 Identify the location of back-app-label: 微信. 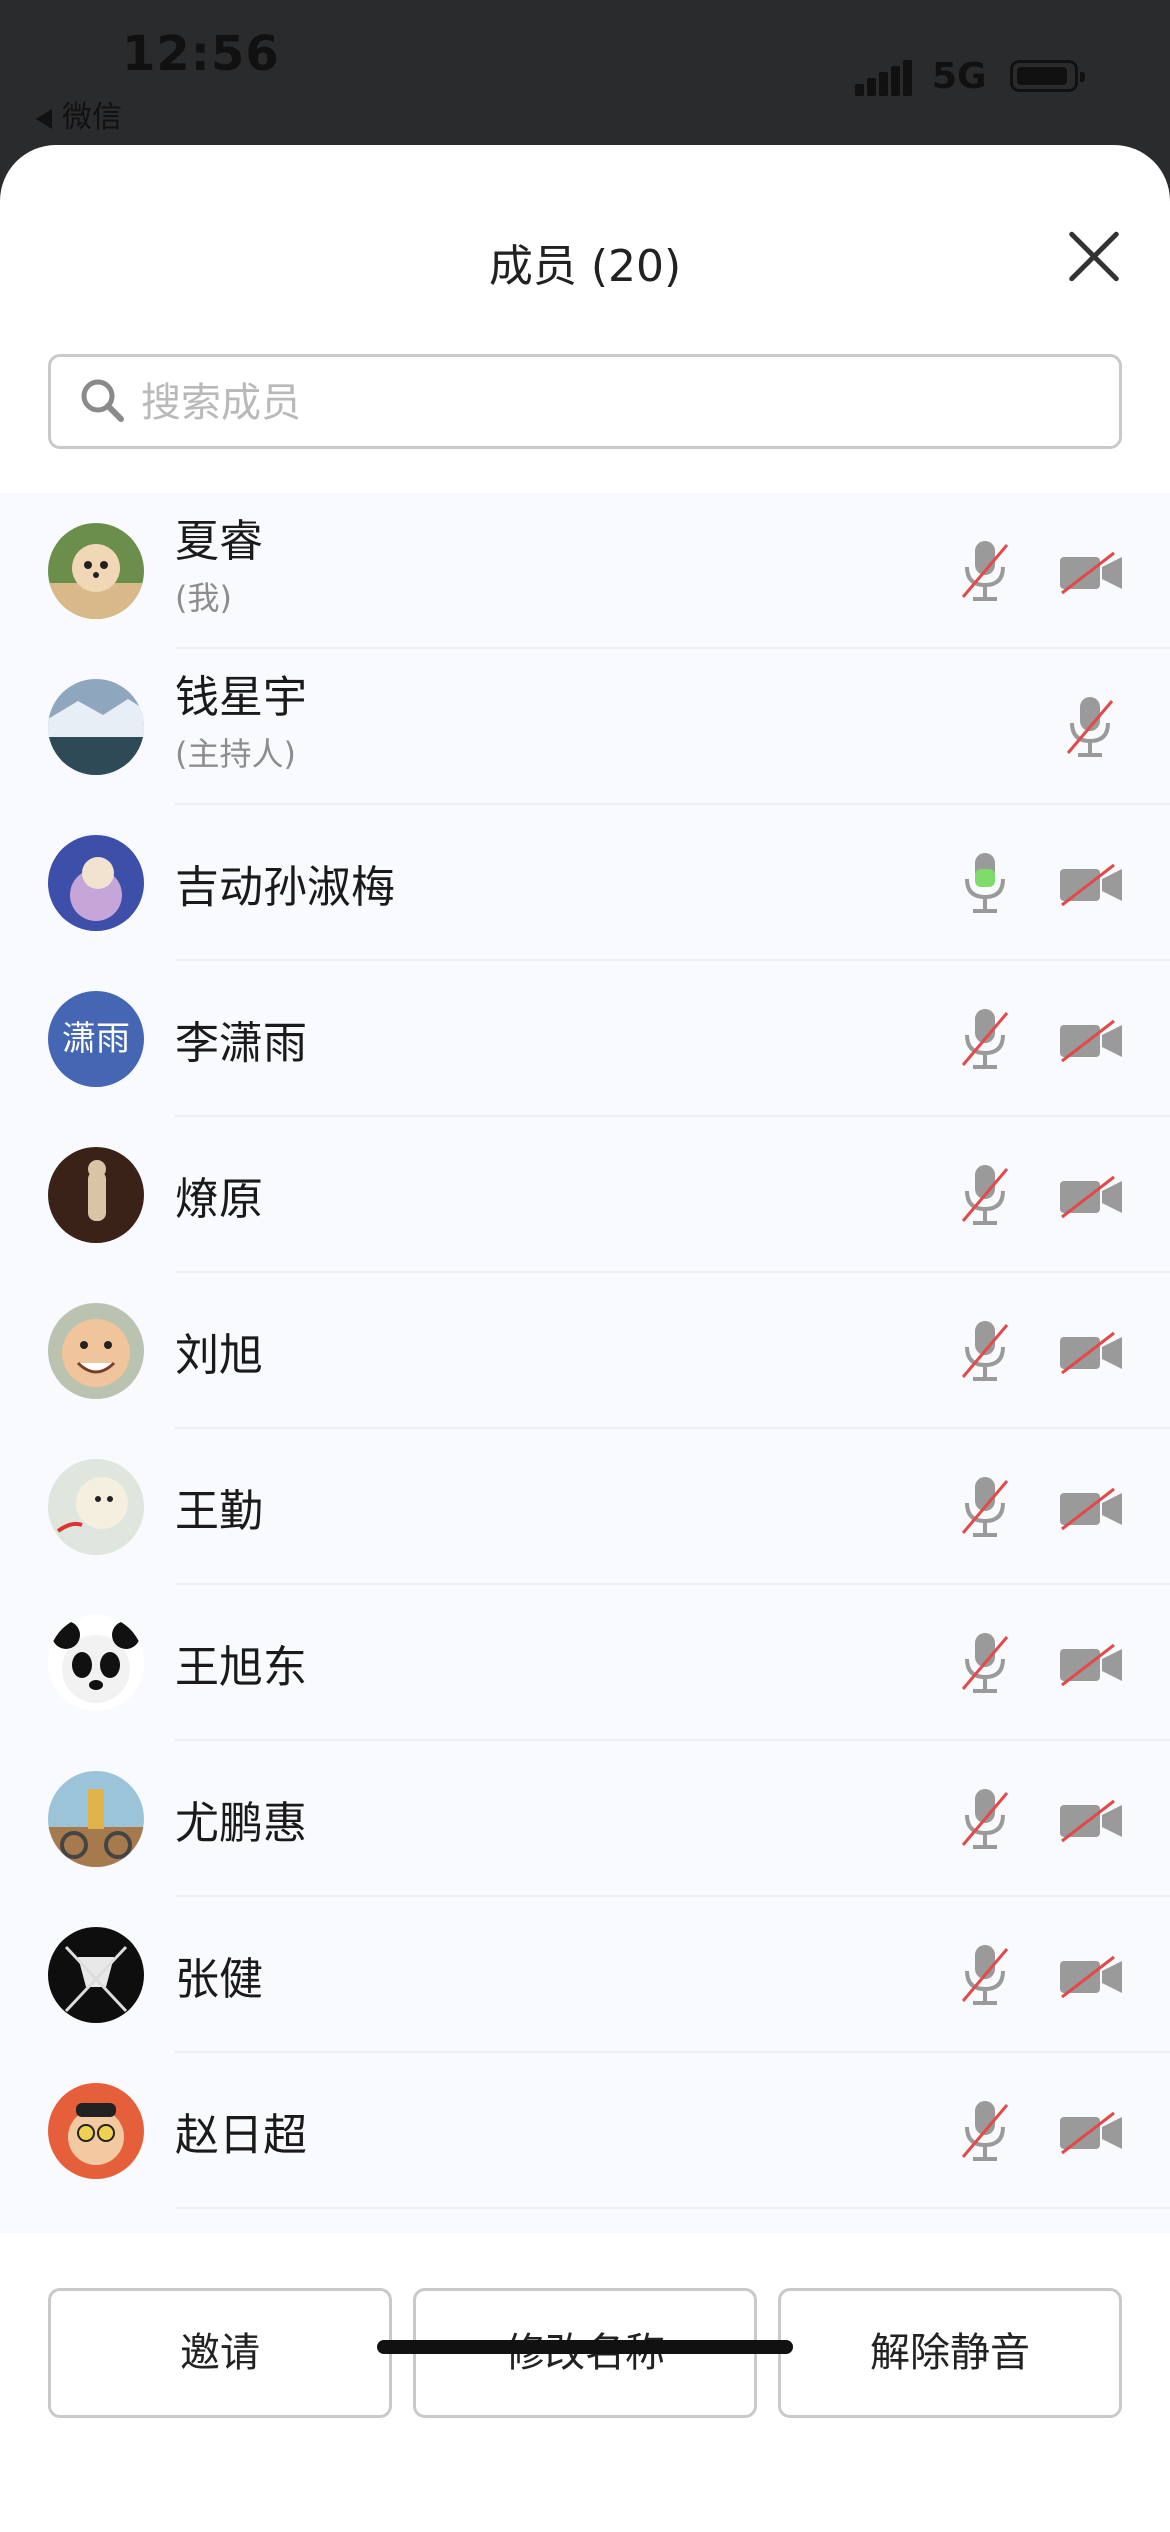
(92, 117).